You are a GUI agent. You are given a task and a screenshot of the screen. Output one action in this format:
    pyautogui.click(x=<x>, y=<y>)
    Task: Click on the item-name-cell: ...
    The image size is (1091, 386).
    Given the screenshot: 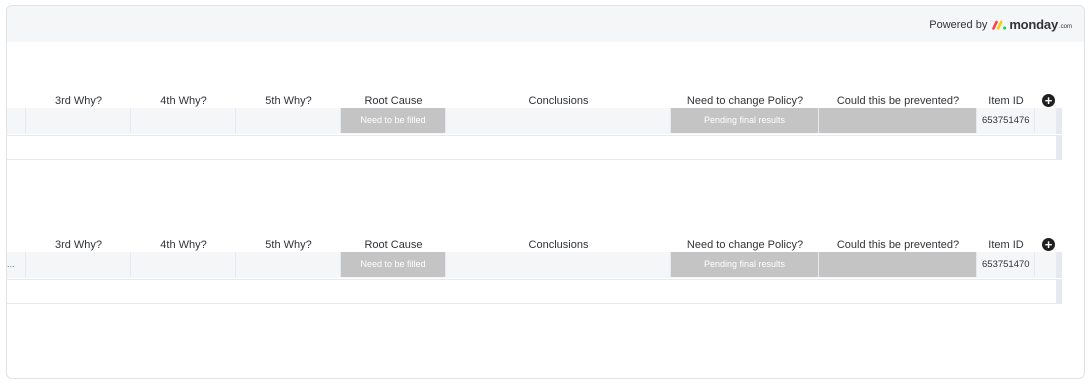 What is the action you would take?
    pyautogui.click(x=16, y=264)
    